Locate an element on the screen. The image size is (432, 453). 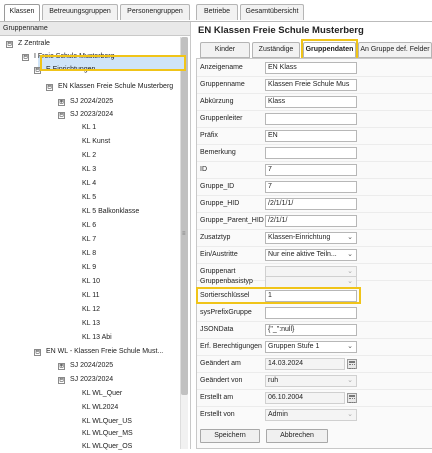
field-label: Gruppenleiter is located at coordinates (221, 118).